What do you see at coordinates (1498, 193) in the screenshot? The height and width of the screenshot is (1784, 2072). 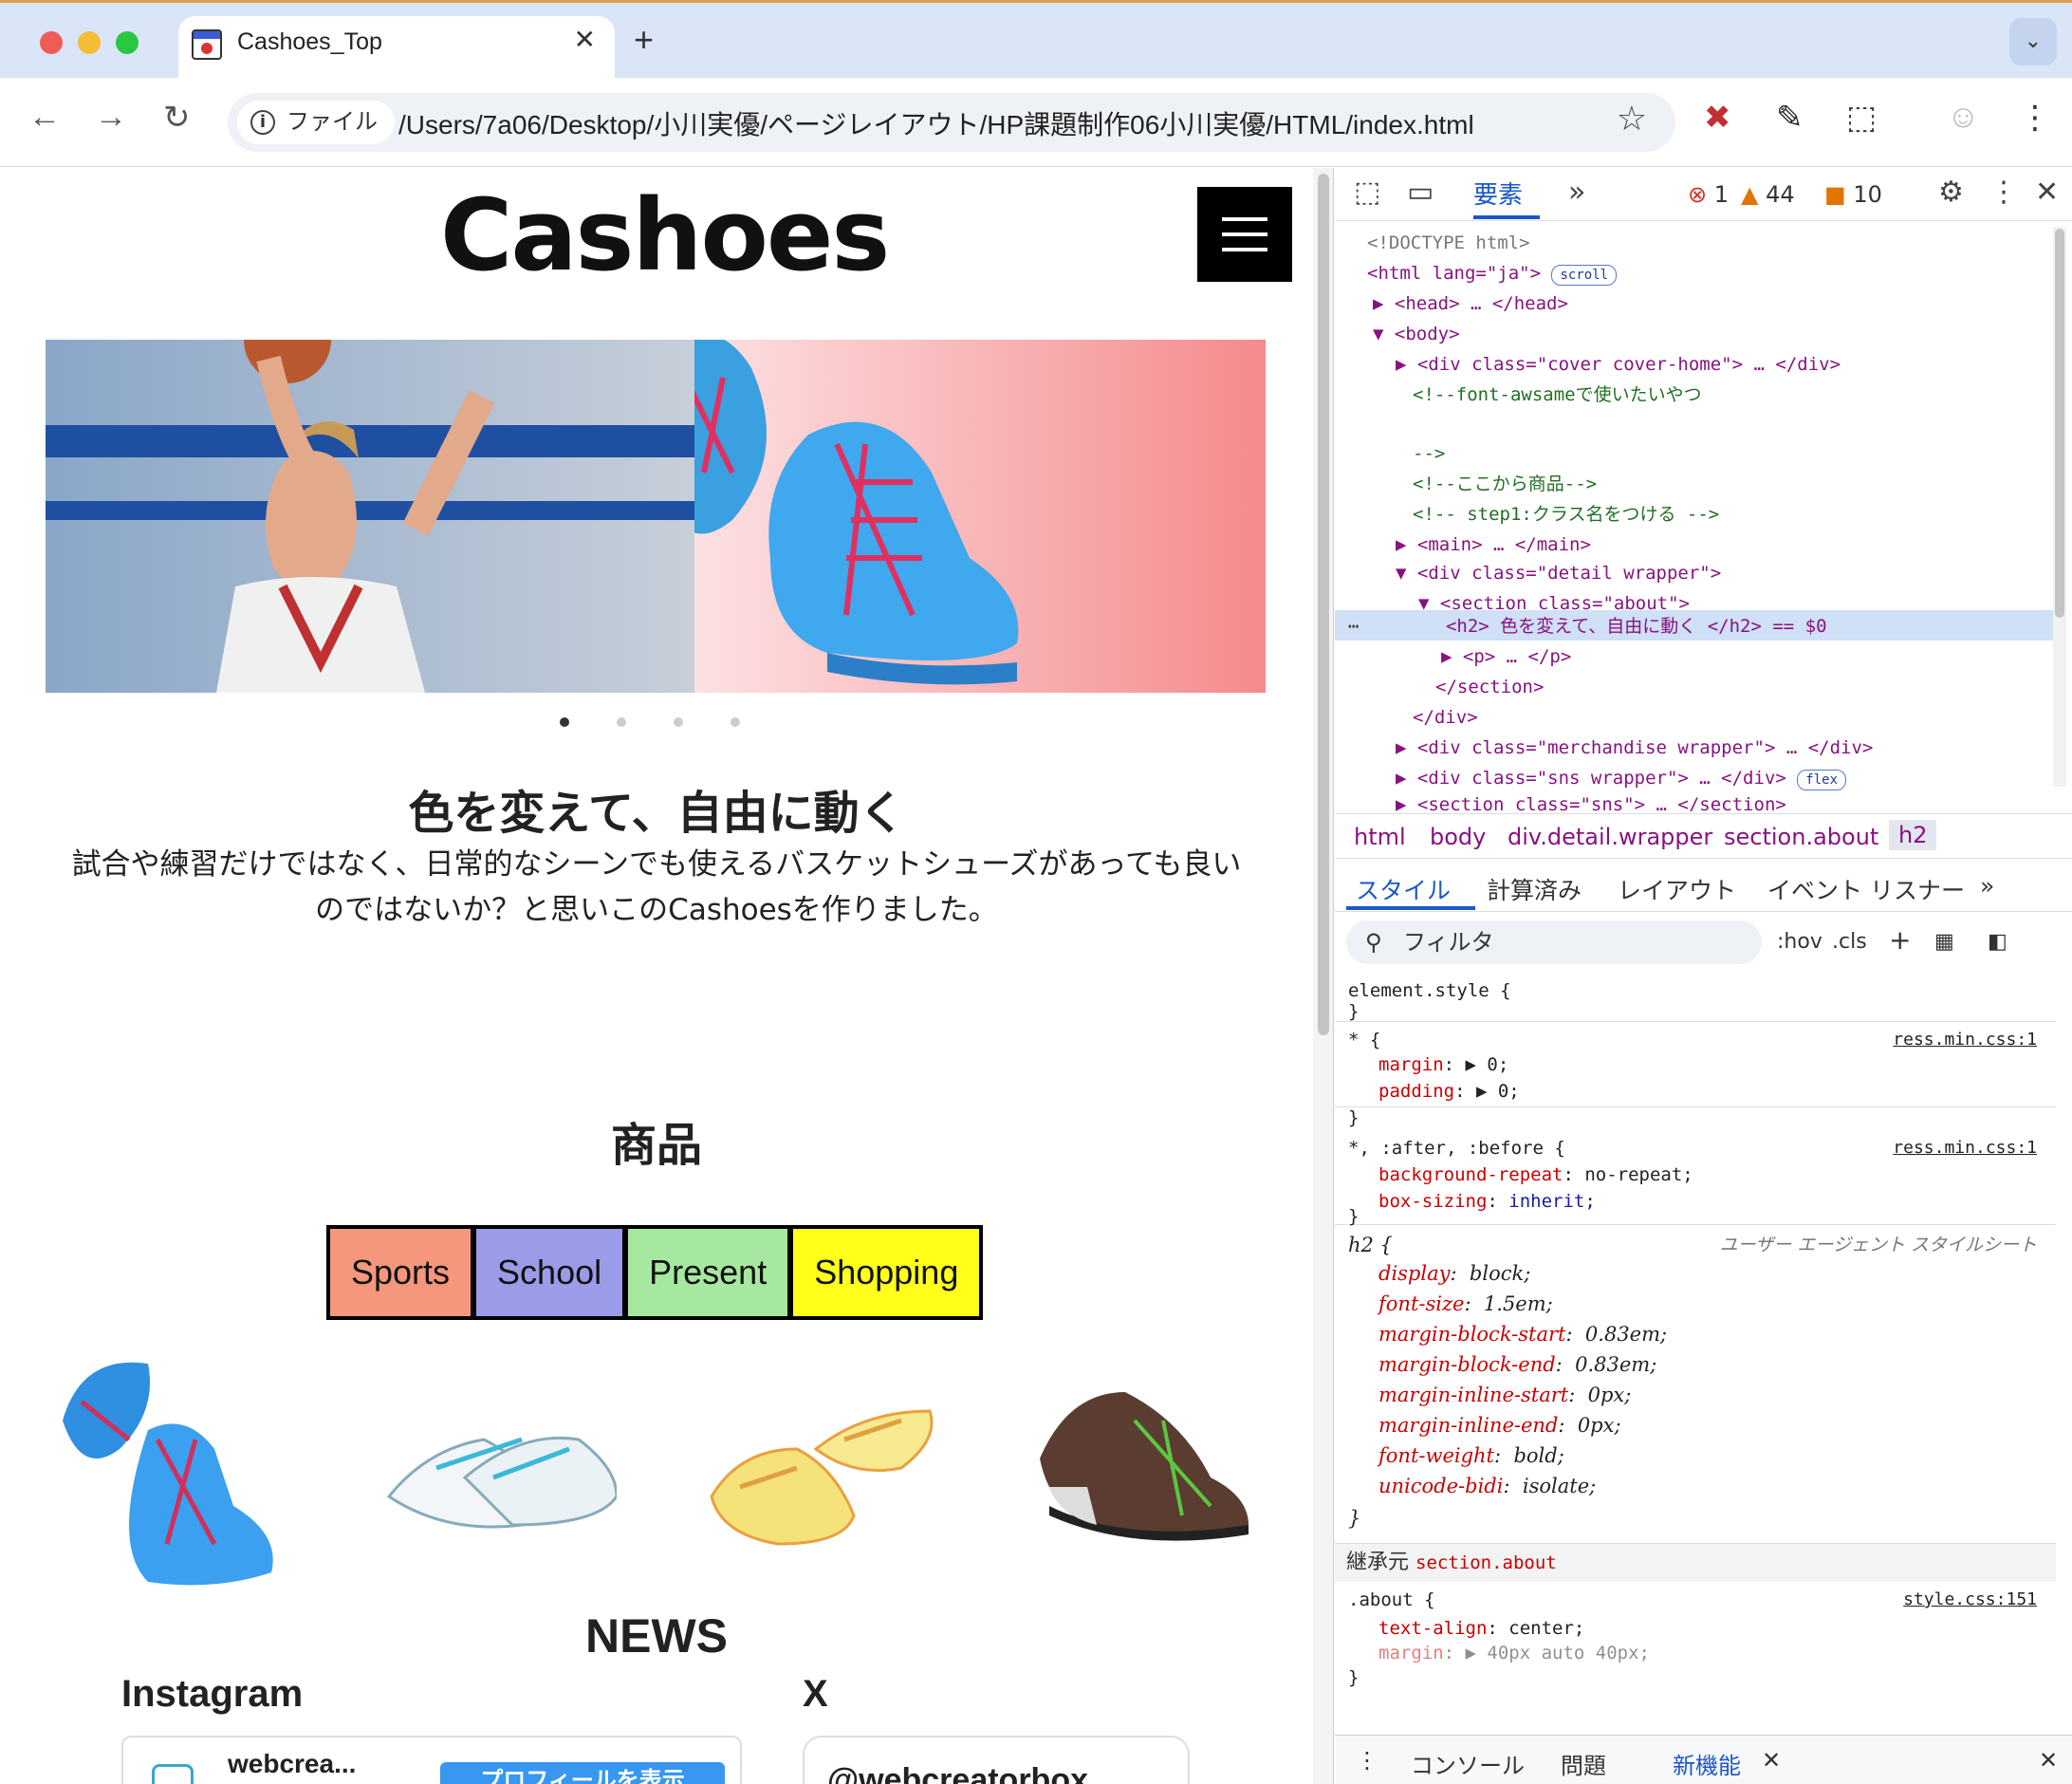 I see `tab-elements: 要素` at bounding box center [1498, 193].